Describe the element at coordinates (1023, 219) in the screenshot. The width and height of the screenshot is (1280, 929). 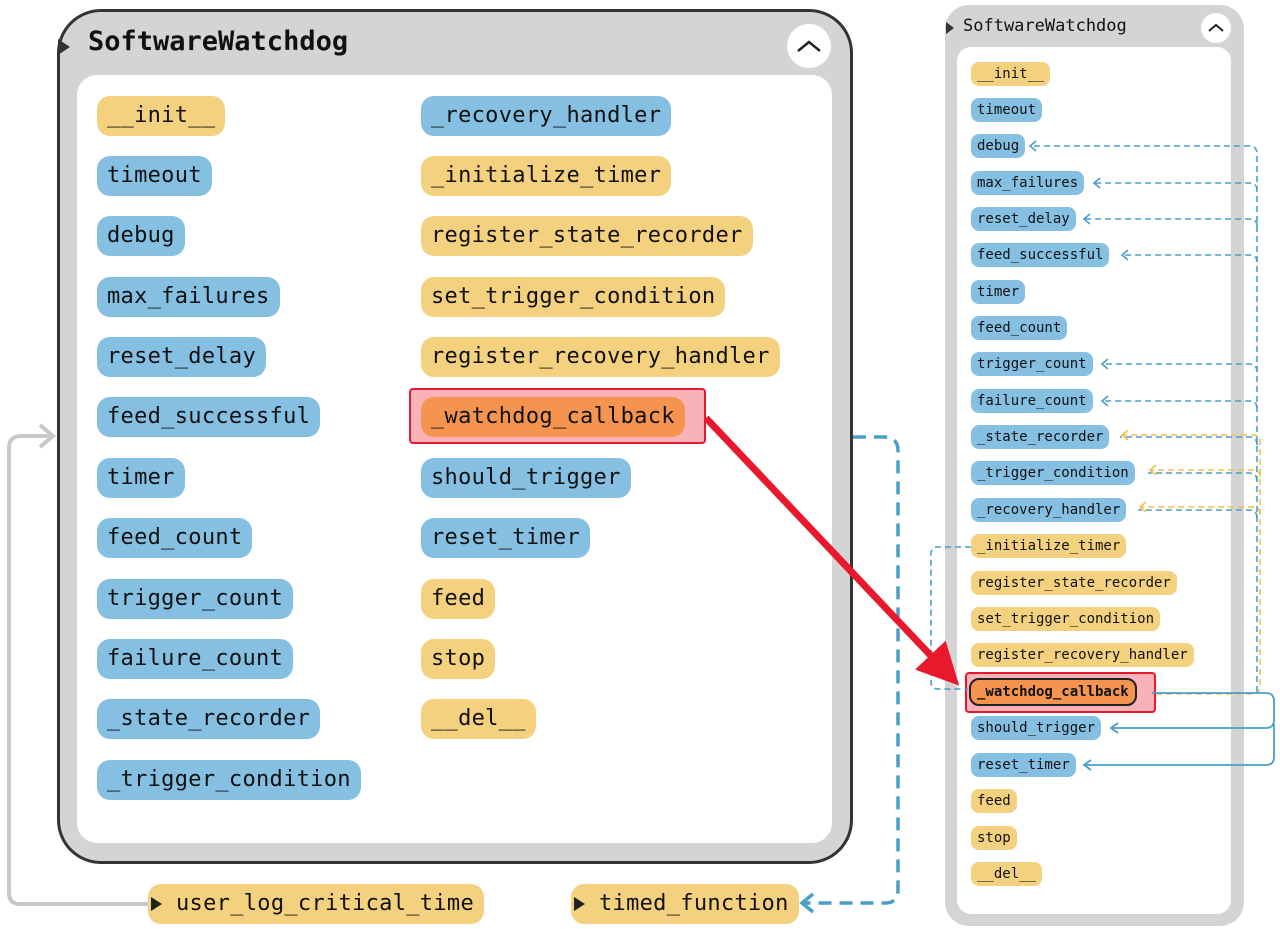
I see `side-member-reset-delay: reset_delay` at that location.